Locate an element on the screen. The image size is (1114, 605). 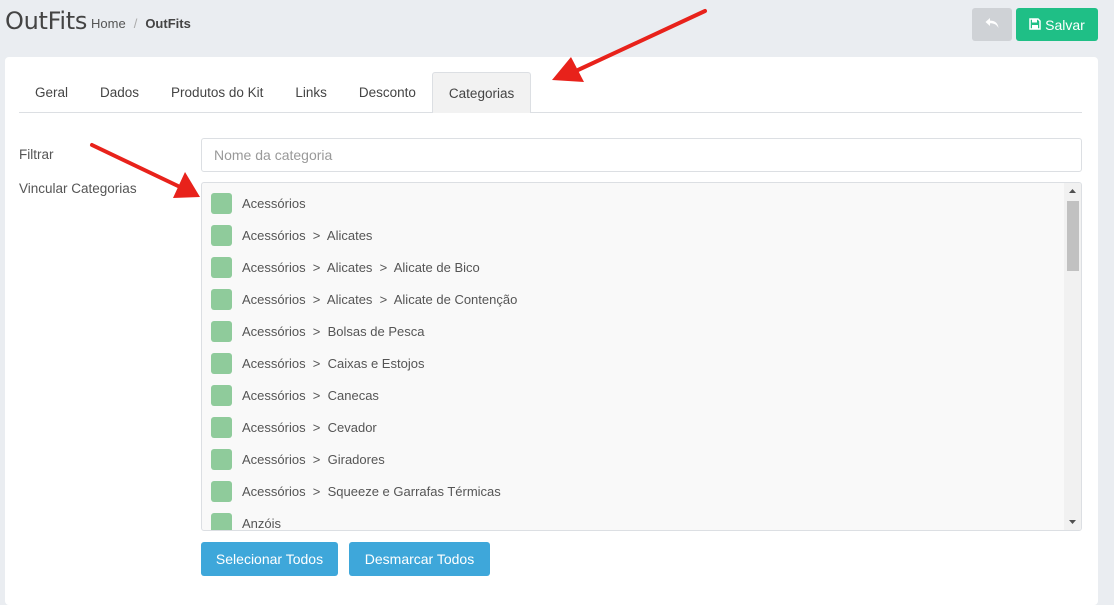
breadcrumb-current: OutFits is located at coordinates (168, 23).